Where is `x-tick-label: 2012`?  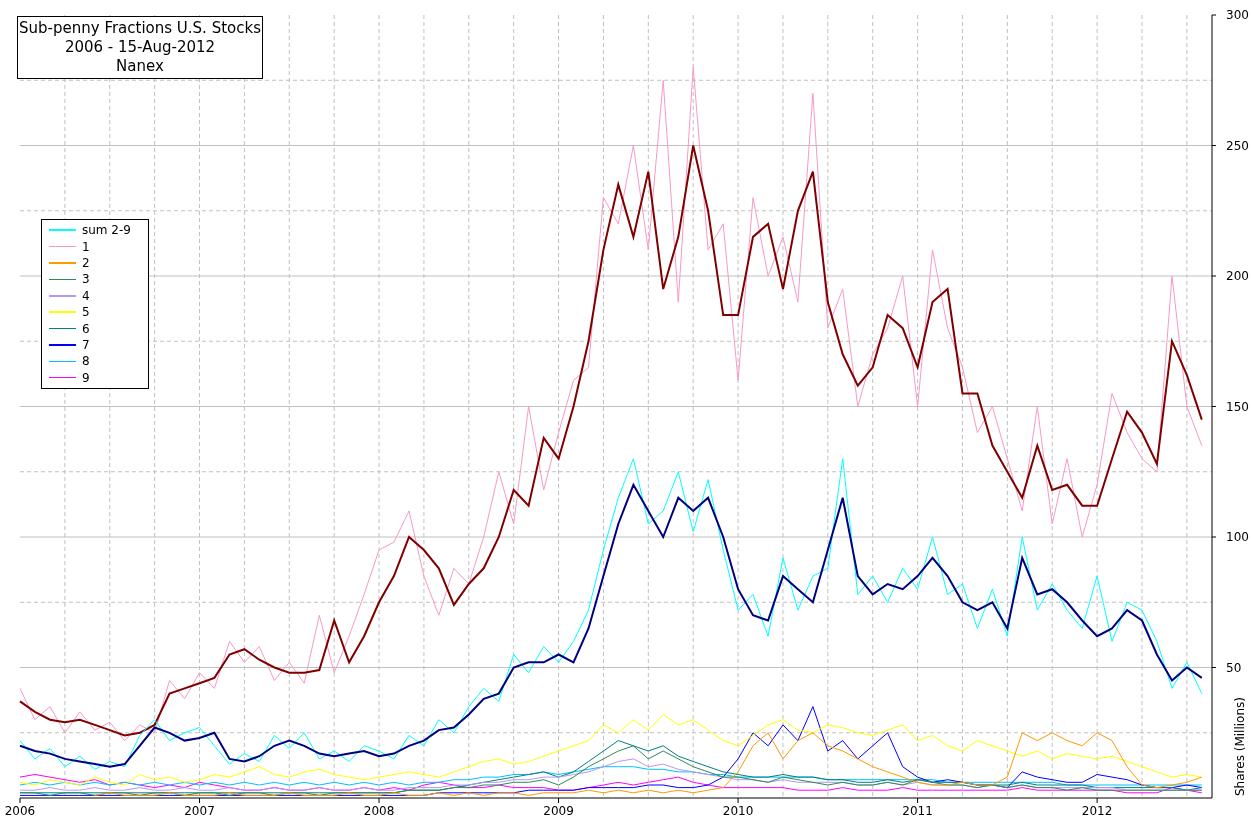
x-tick-label: 2012 is located at coordinates (1097, 811).